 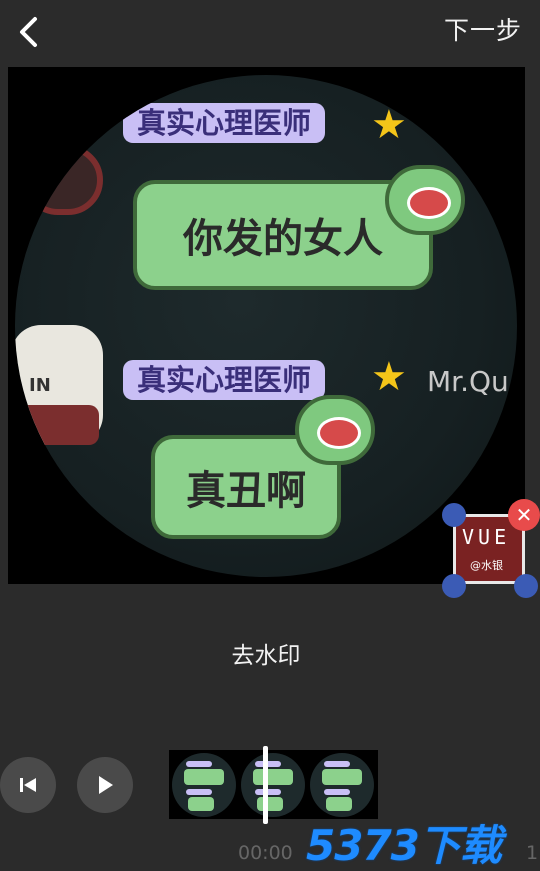 What do you see at coordinates (468, 381) in the screenshot?
I see `side-text: Mr.Qu` at bounding box center [468, 381].